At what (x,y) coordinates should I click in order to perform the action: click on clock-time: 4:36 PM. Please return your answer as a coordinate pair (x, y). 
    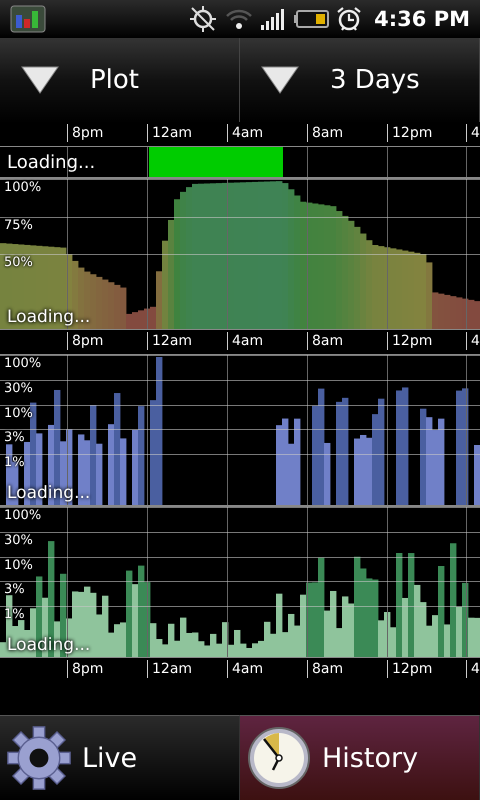
    Looking at the image, I should click on (422, 19).